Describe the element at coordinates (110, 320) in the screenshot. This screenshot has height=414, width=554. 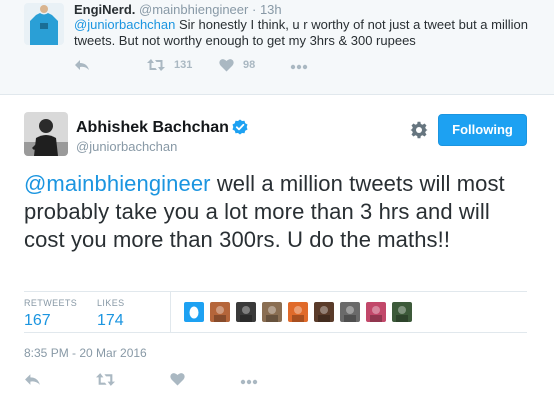
I see `likes-count: 174` at that location.